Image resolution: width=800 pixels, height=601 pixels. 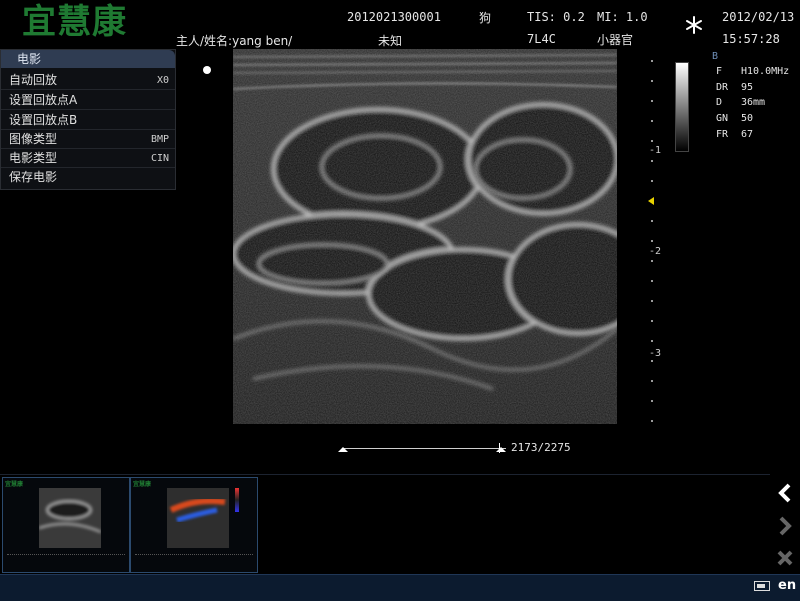 What do you see at coordinates (556, 17) in the screenshot?
I see `tis-value: TIS: 0.2` at bounding box center [556, 17].